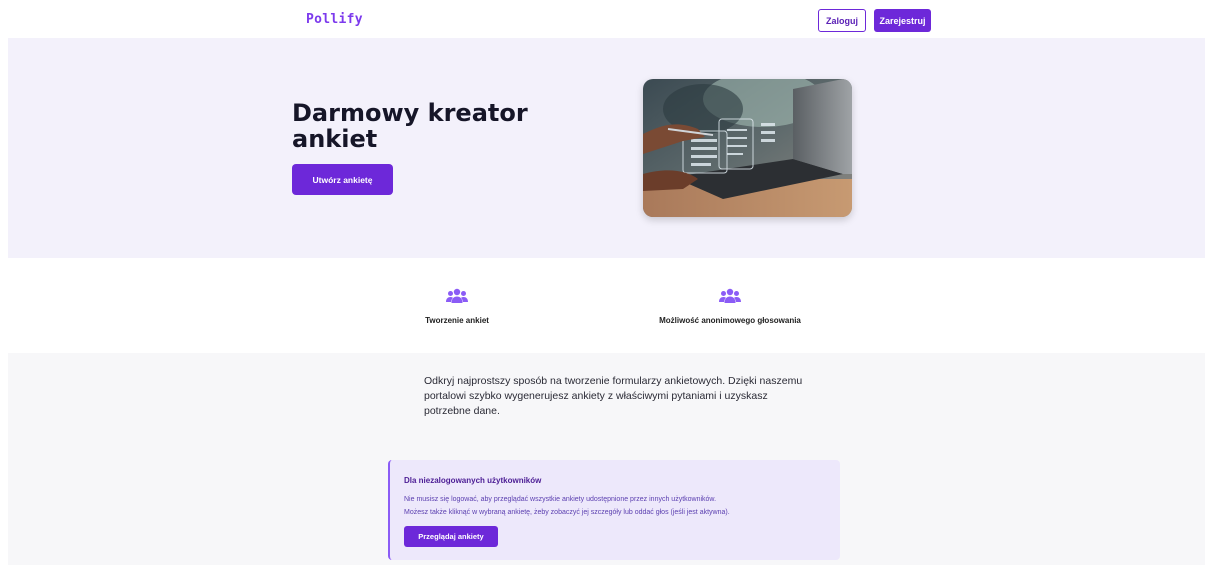 The height and width of the screenshot is (565, 1205). I want to click on feature-anonymous-voting: Możliwość anonimowego głosowania, so click(730, 306).